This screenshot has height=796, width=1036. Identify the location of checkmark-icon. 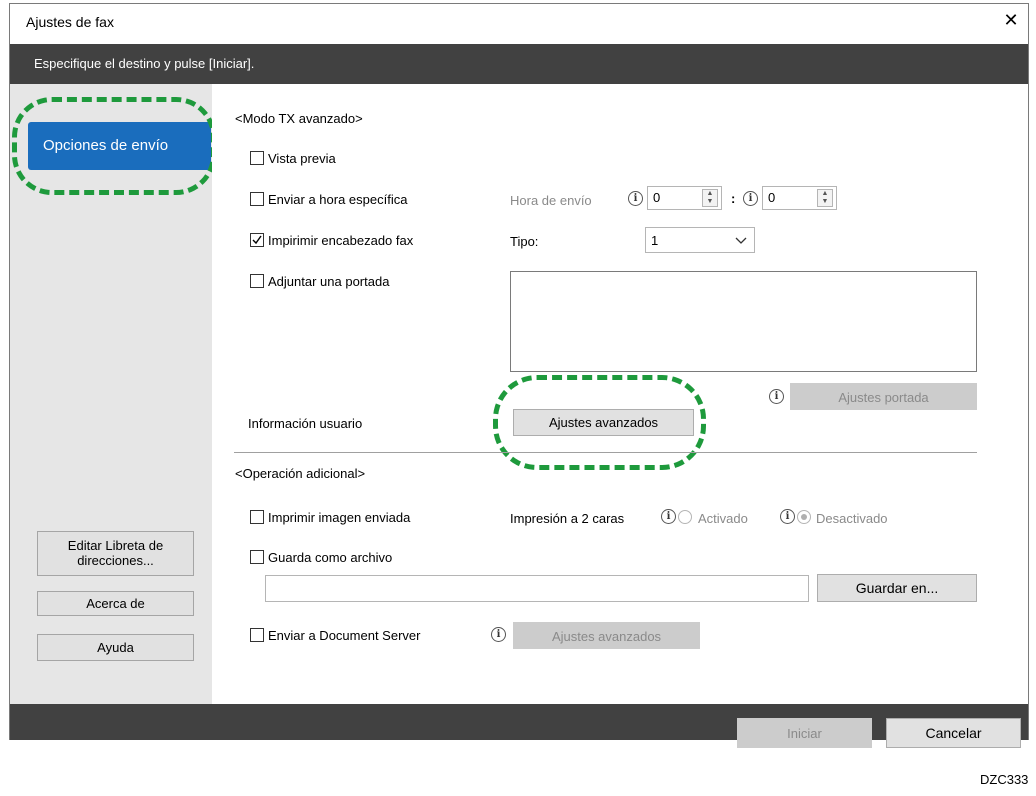
(257, 240).